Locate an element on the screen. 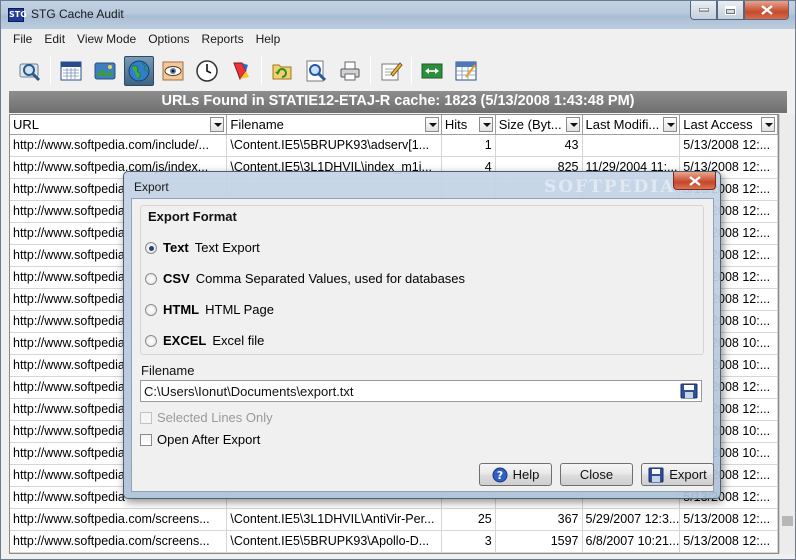 Image resolution: width=796 pixels, height=560 pixels. calendar-button is located at coordinates (71, 71).